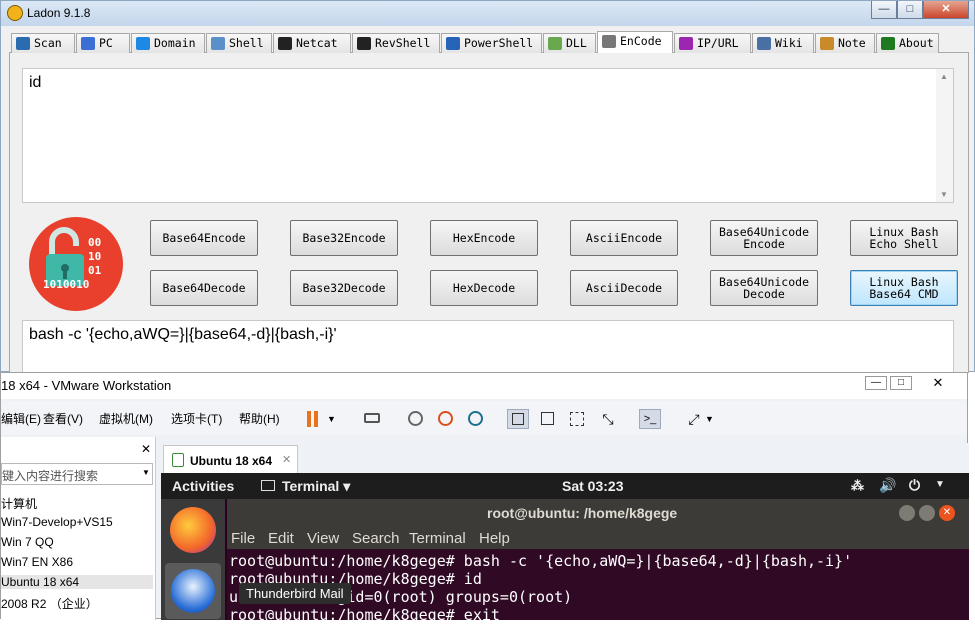  I want to click on base64unicode-decode-button: Base64Unicode Decode, so click(764, 288).